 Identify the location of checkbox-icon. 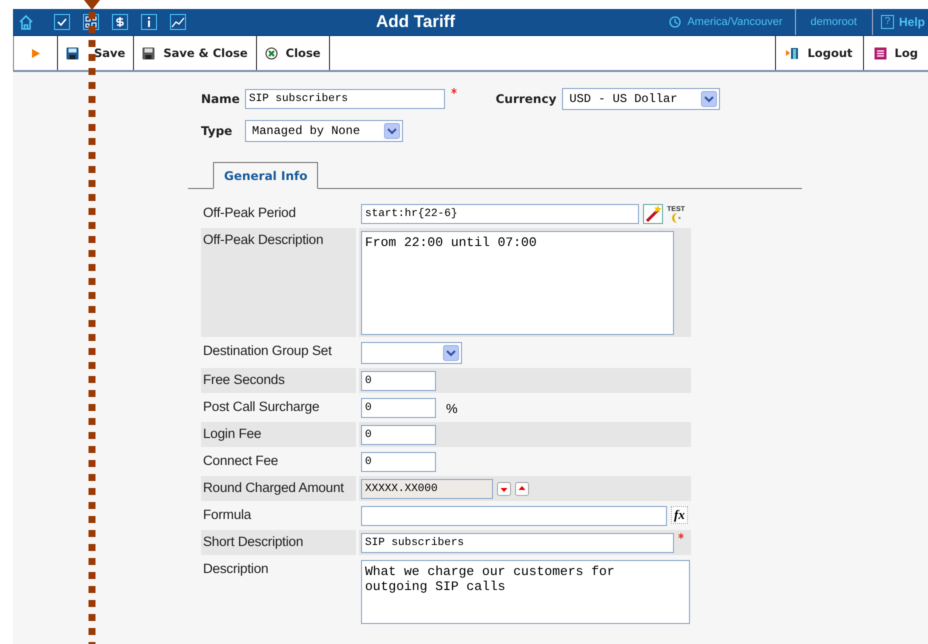
(62, 22).